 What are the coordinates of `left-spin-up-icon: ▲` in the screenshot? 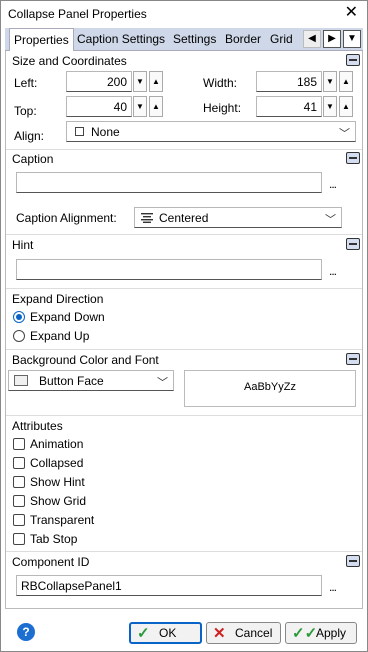 It's located at (156, 81).